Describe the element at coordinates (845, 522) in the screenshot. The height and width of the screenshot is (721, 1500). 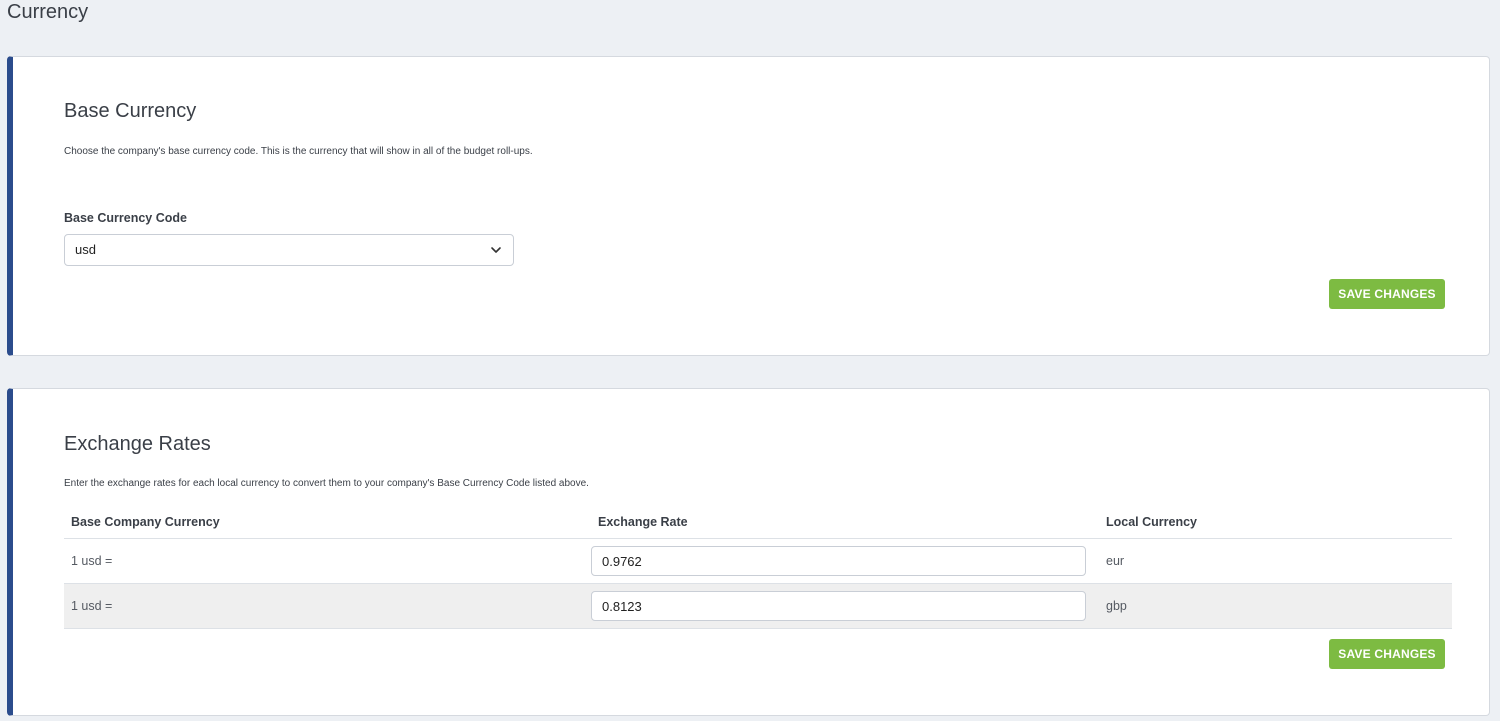
I see `column-header-exchange-rate: Exchange Rate` at that location.